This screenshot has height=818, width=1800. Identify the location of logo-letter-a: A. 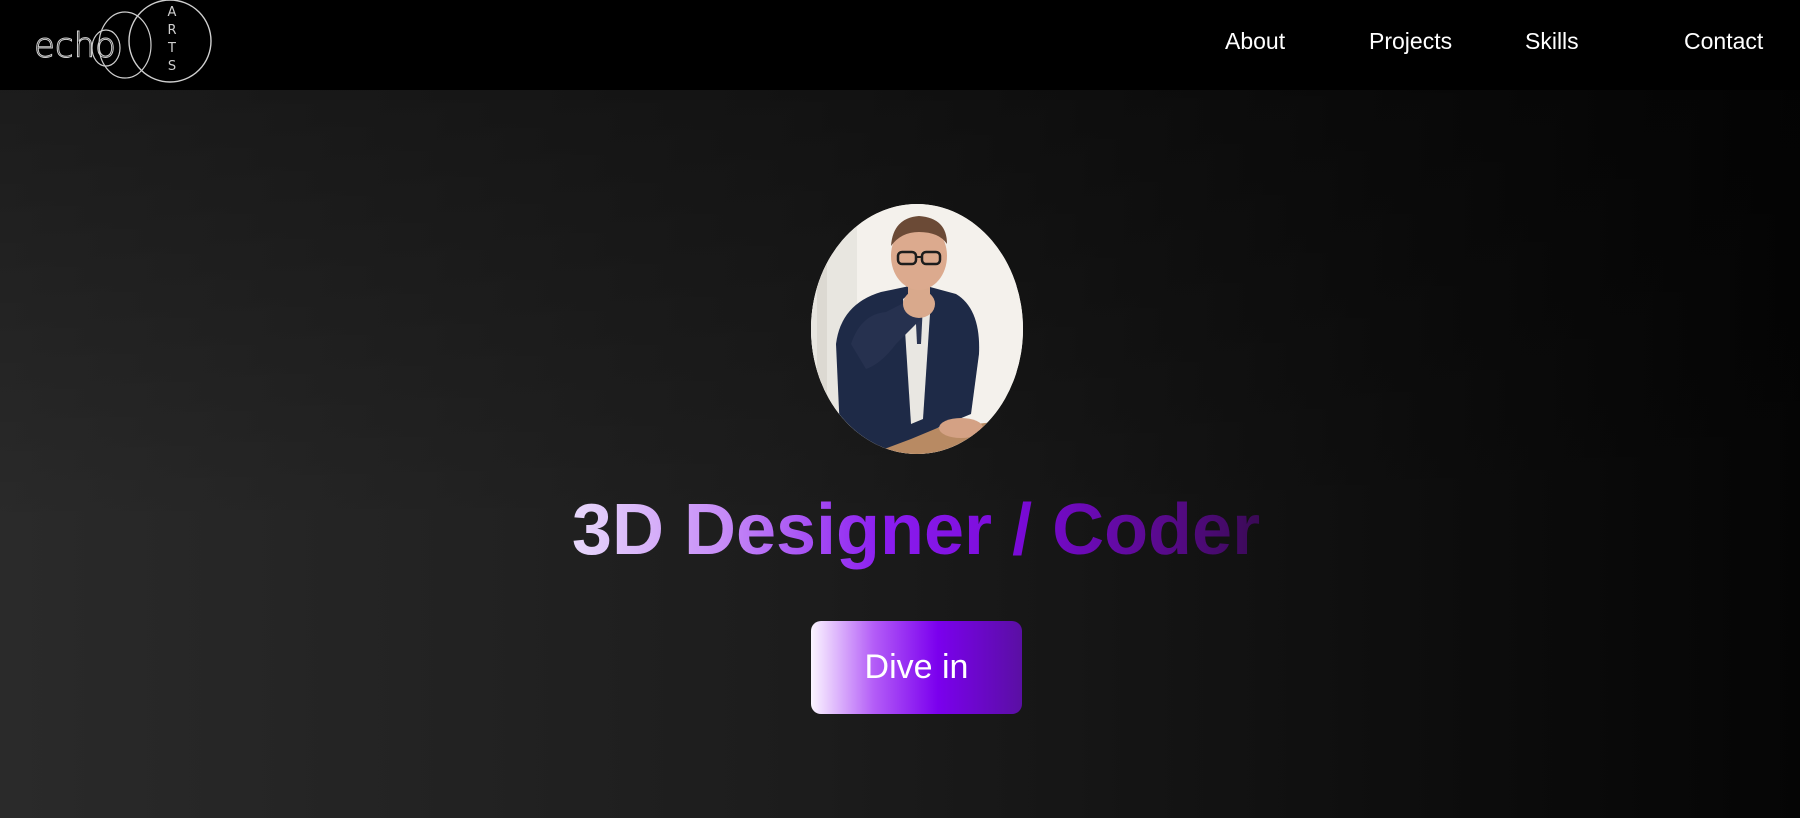
(172, 12).